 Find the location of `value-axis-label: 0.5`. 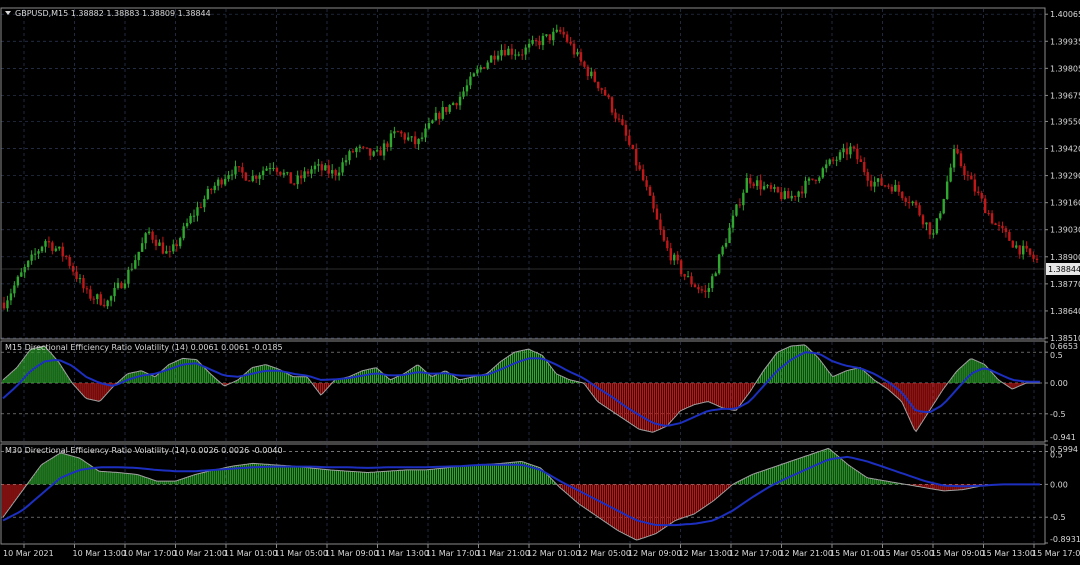

value-axis-label: 0.5 is located at coordinates (1056, 355).